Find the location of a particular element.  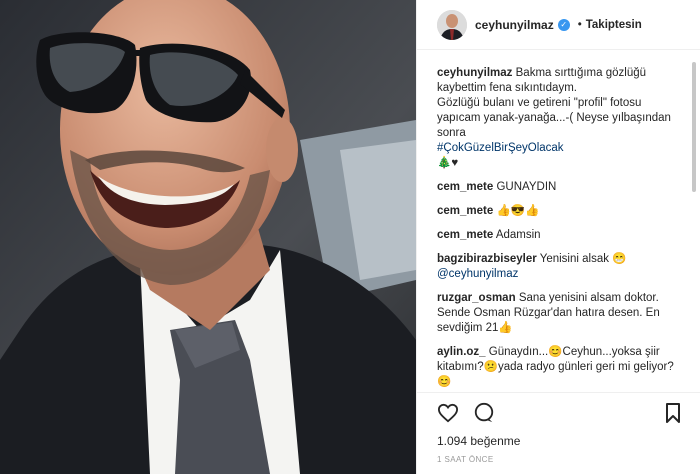

action-bar is located at coordinates (558, 412).